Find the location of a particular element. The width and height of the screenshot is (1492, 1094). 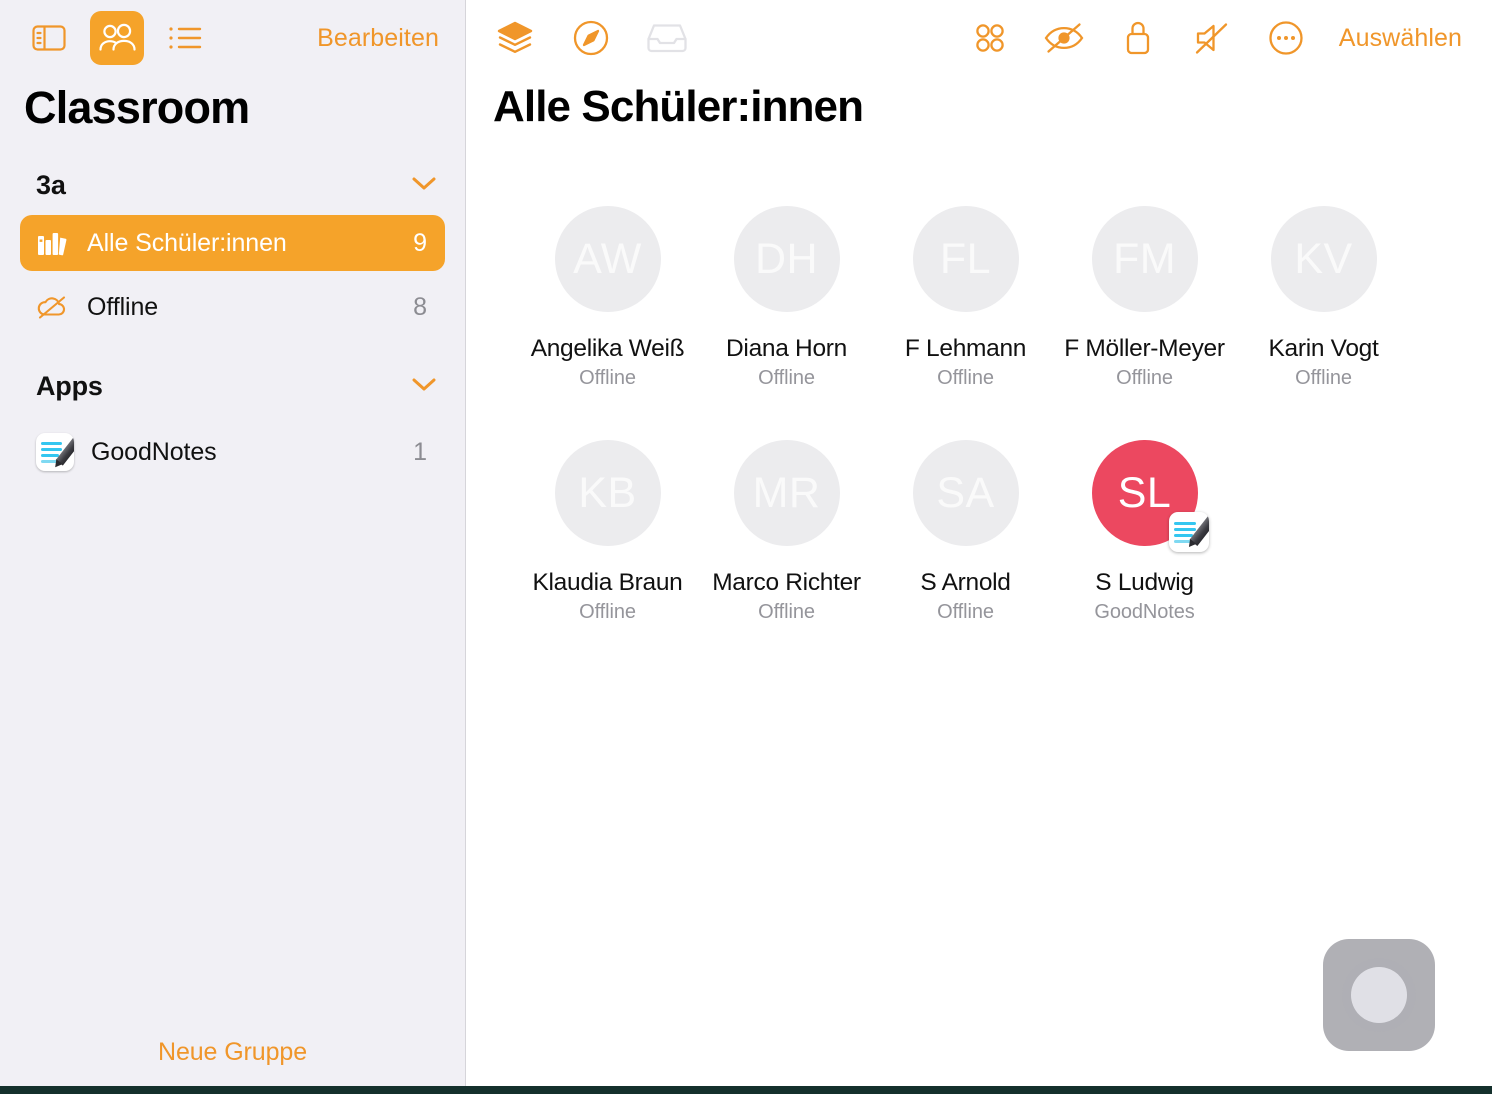

section-label-apps: Apps is located at coordinates (69, 386).